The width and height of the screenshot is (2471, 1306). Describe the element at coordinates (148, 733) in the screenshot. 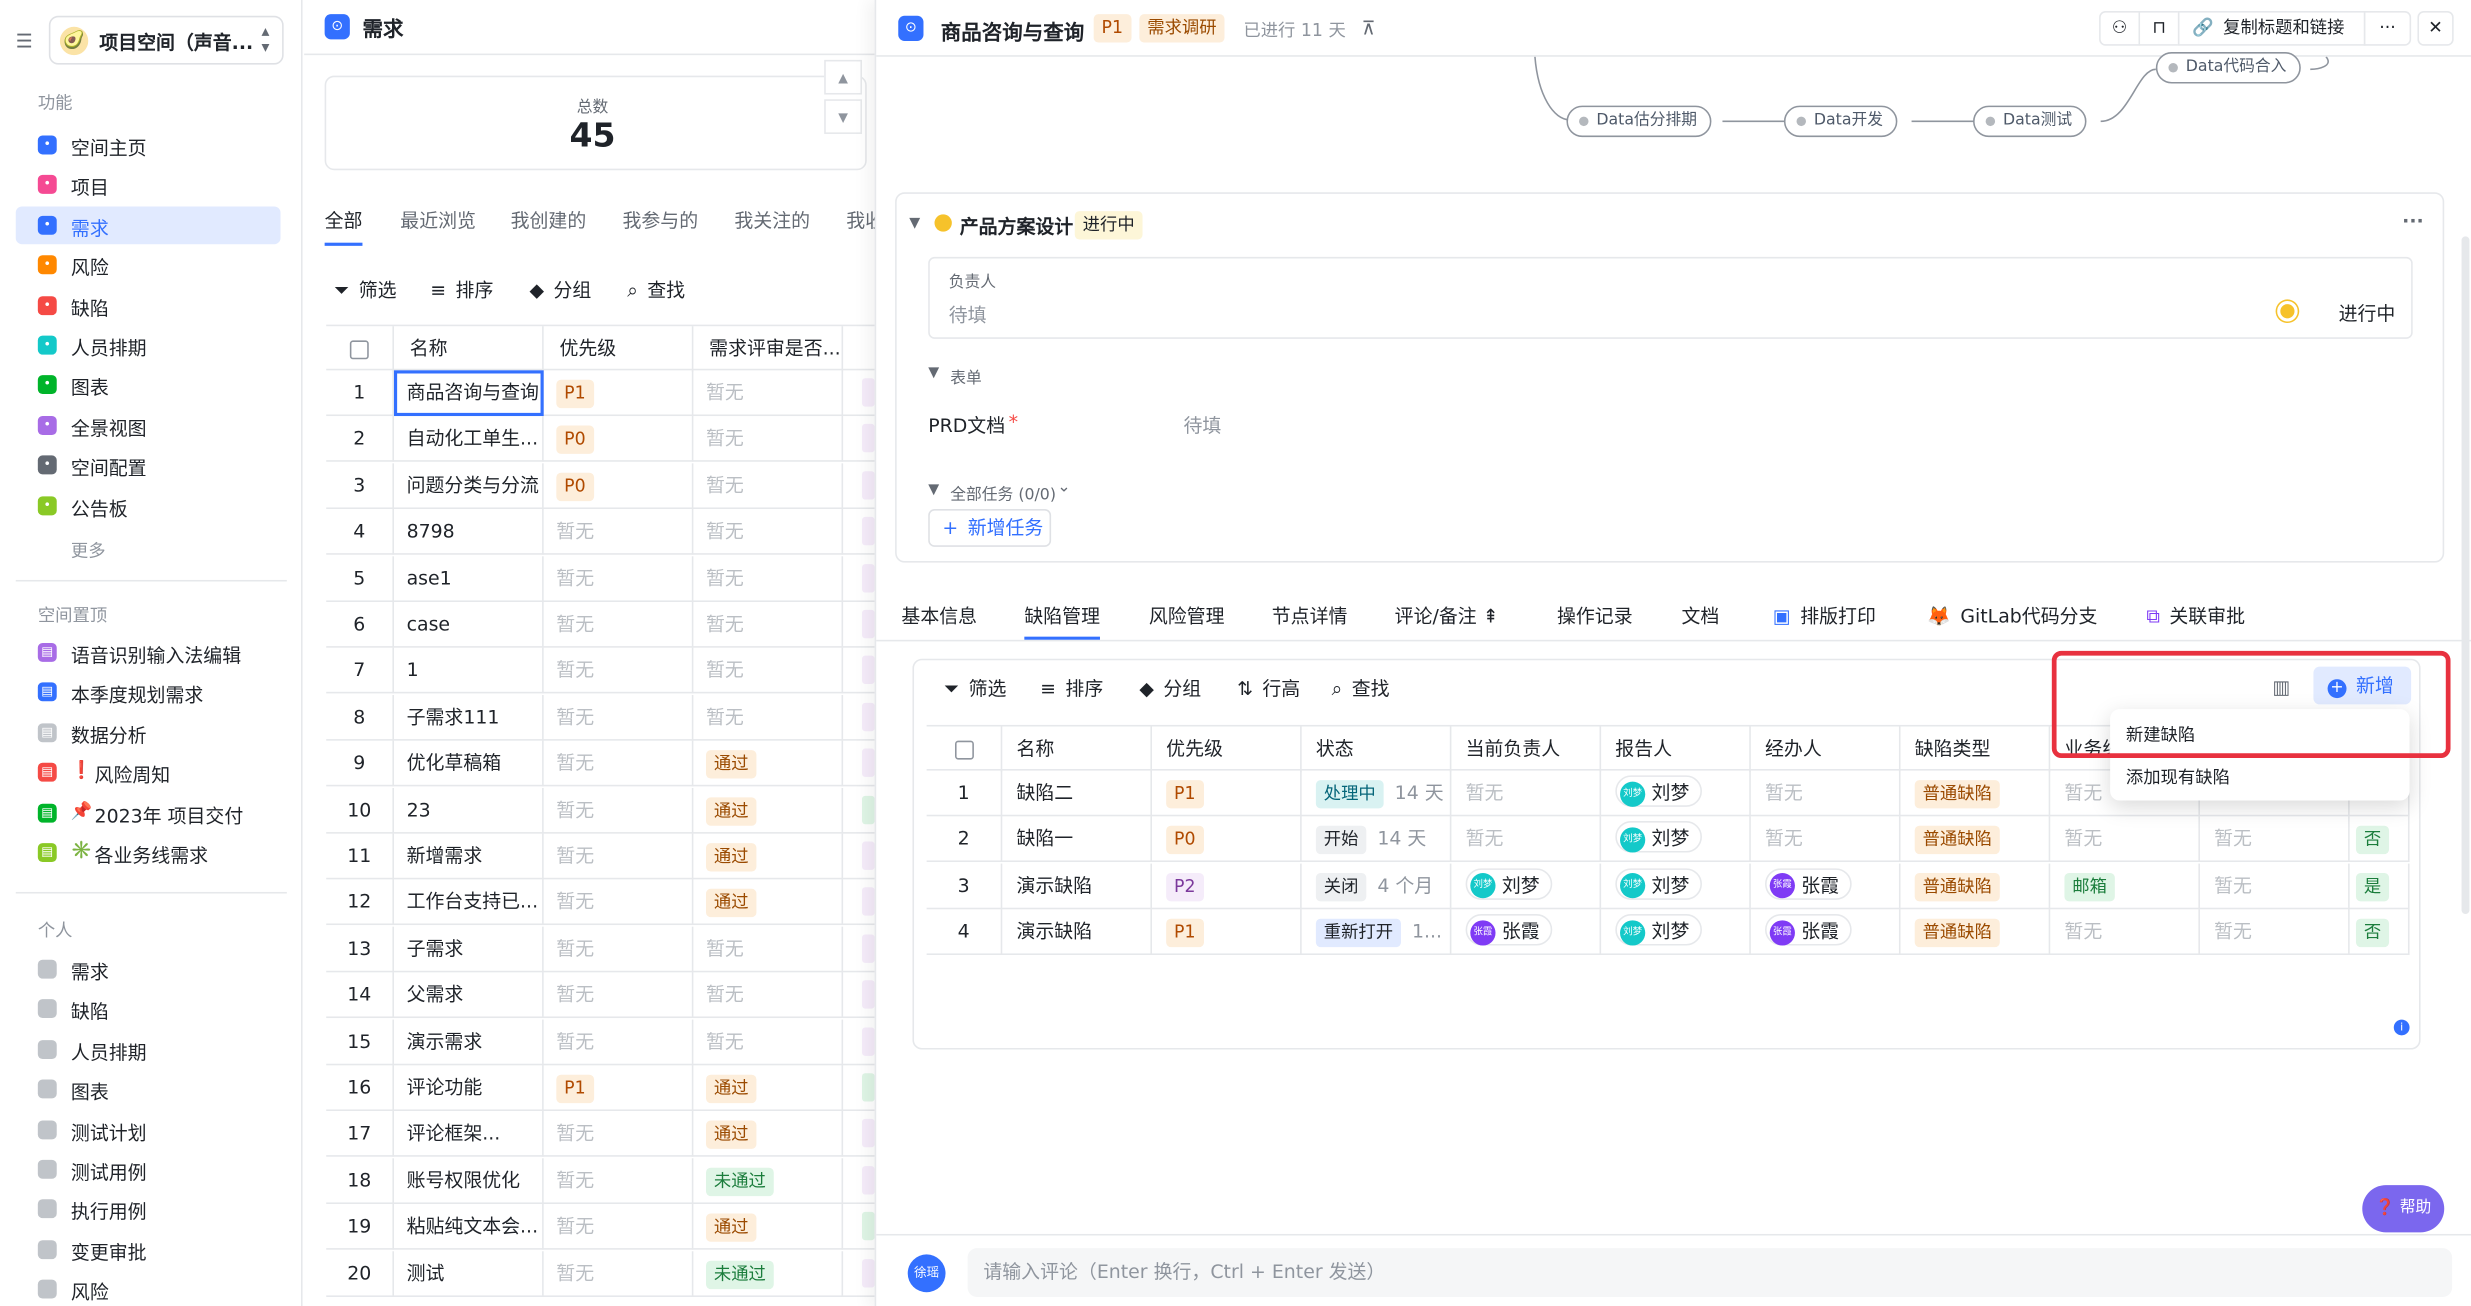

I see `pinned-item: ▤ 数据分析` at that location.